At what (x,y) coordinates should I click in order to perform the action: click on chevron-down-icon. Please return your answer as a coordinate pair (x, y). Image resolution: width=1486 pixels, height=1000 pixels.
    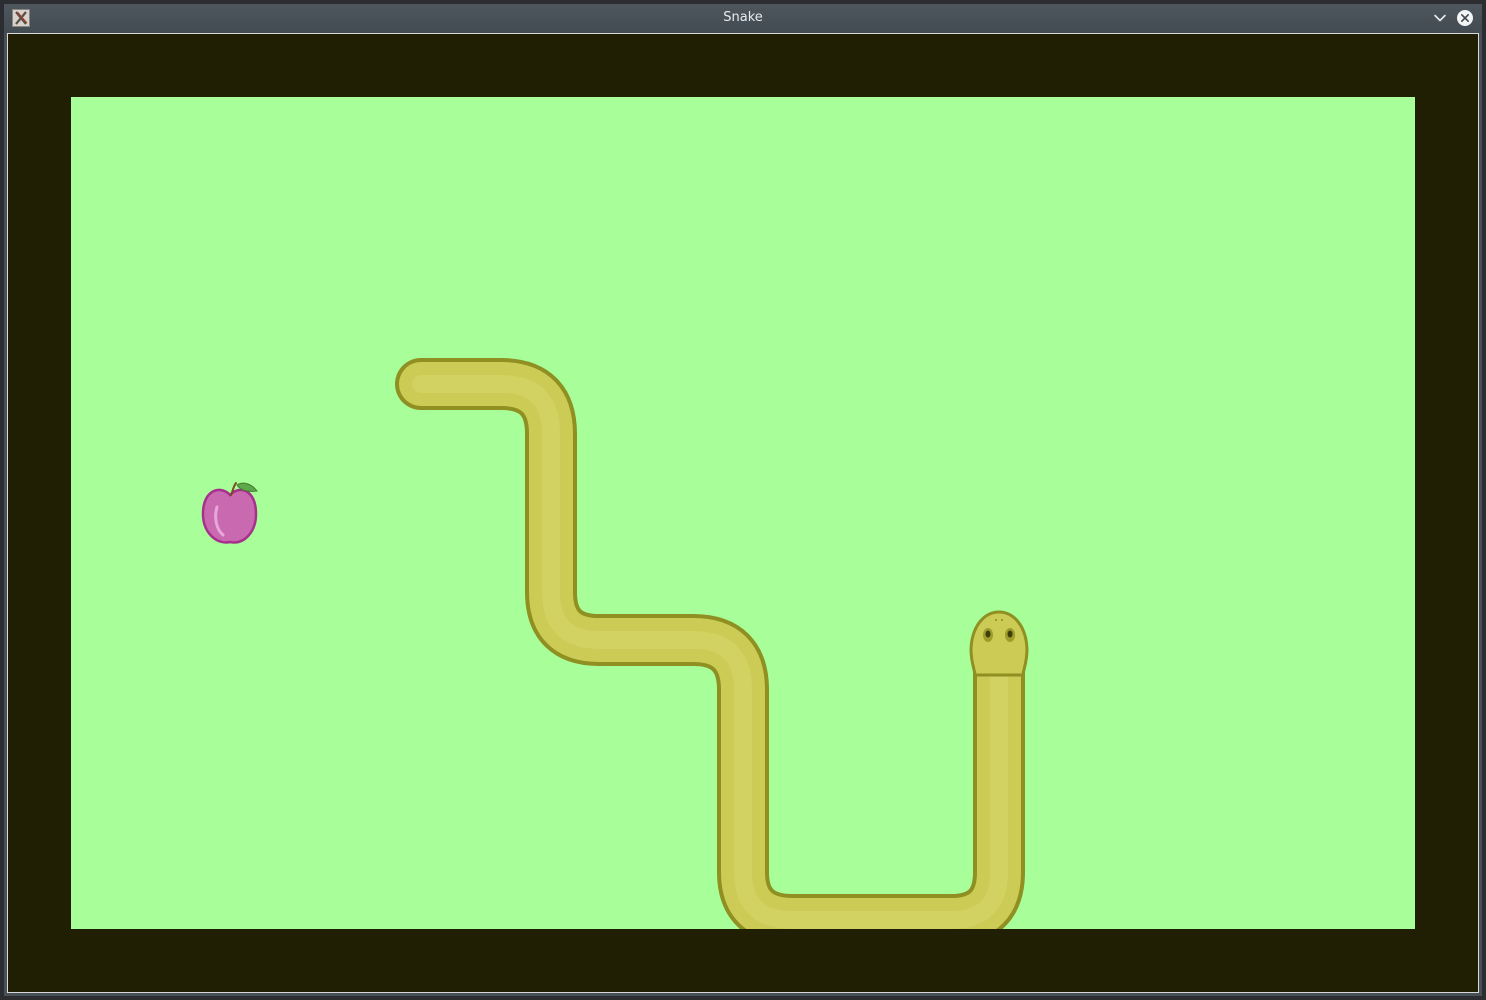
    Looking at the image, I should click on (1440, 18).